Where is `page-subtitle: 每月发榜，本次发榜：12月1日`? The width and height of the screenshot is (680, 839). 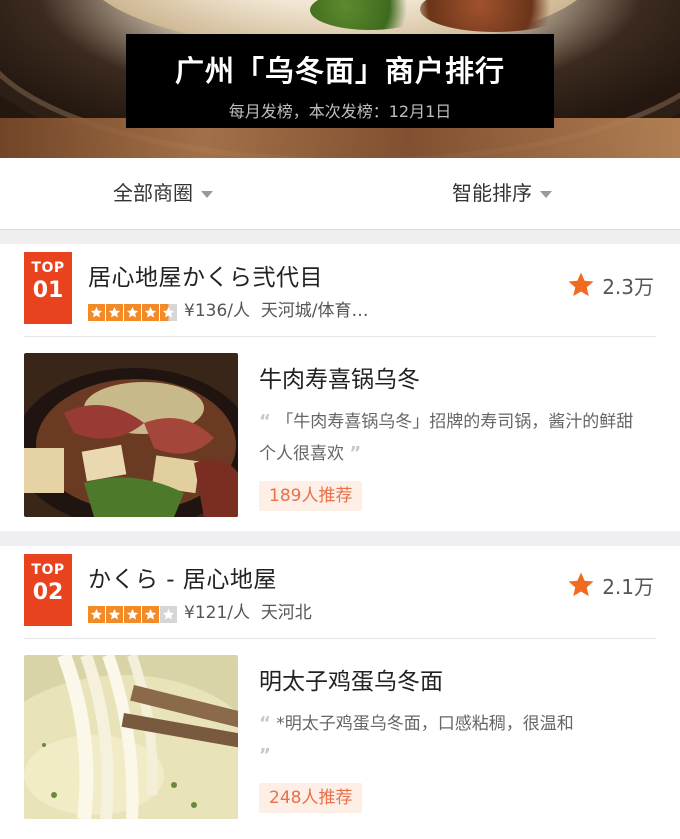 page-subtitle: 每月发榜，本次发榜：12月1日 is located at coordinates (340, 111).